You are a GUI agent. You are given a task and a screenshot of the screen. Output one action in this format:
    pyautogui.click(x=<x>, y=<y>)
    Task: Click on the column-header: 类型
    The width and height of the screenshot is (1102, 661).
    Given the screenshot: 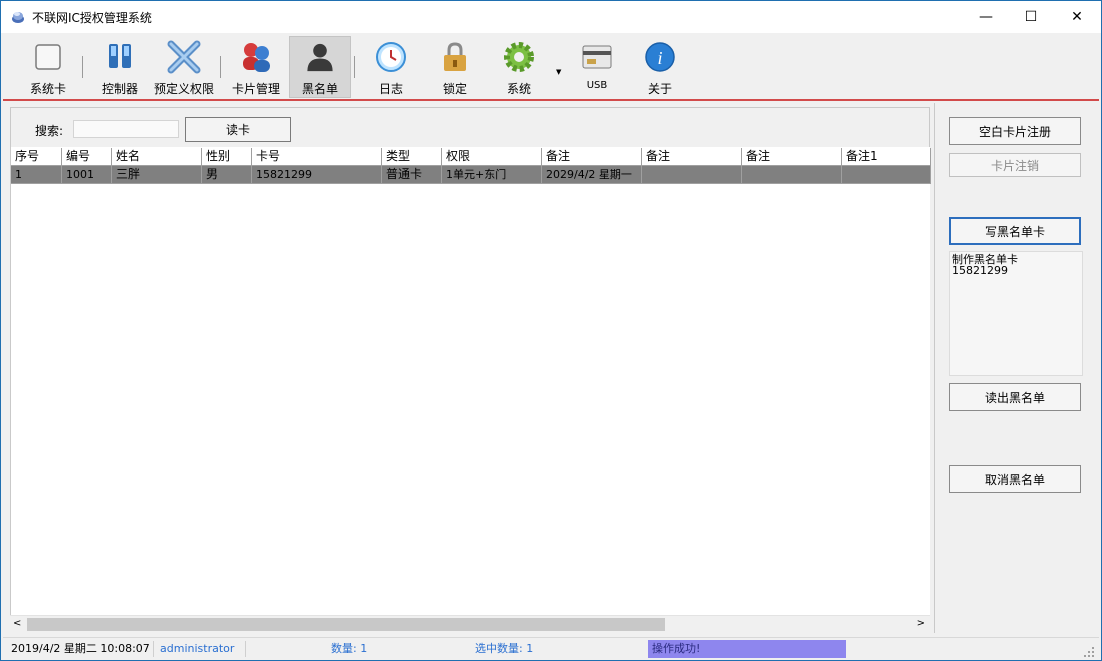 What is the action you would take?
    pyautogui.click(x=412, y=157)
    